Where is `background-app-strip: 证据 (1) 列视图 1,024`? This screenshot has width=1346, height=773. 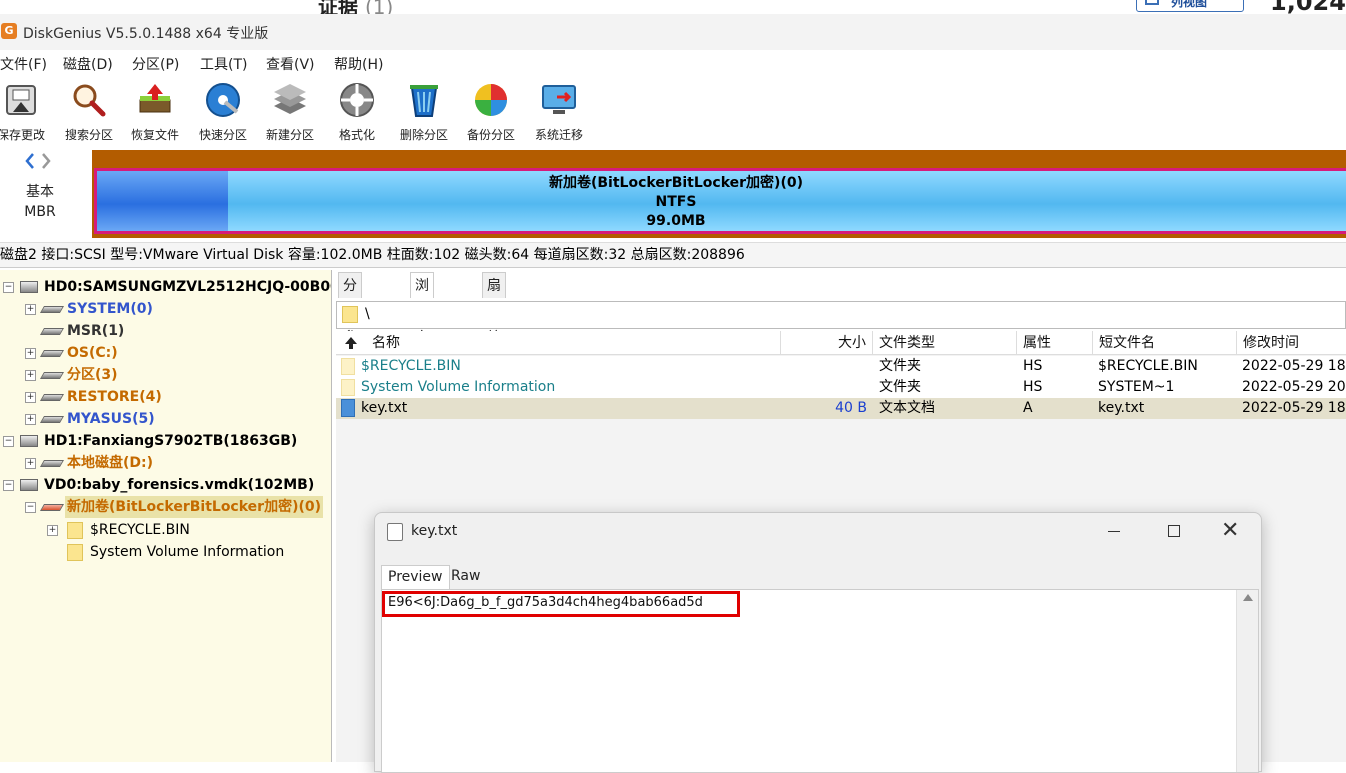
background-app-strip: 证据 (1) 列视图 1,024 is located at coordinates (673, 7).